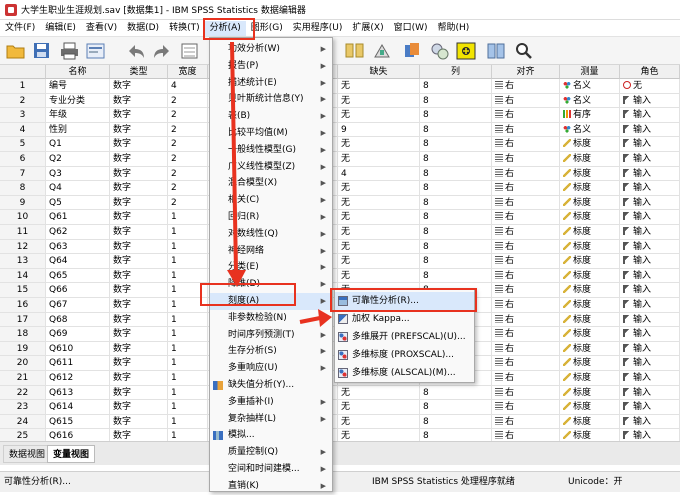 The width and height of the screenshot is (680, 495). What do you see at coordinates (382, 51) in the screenshot?
I see `weight-cases-icon` at bounding box center [382, 51].